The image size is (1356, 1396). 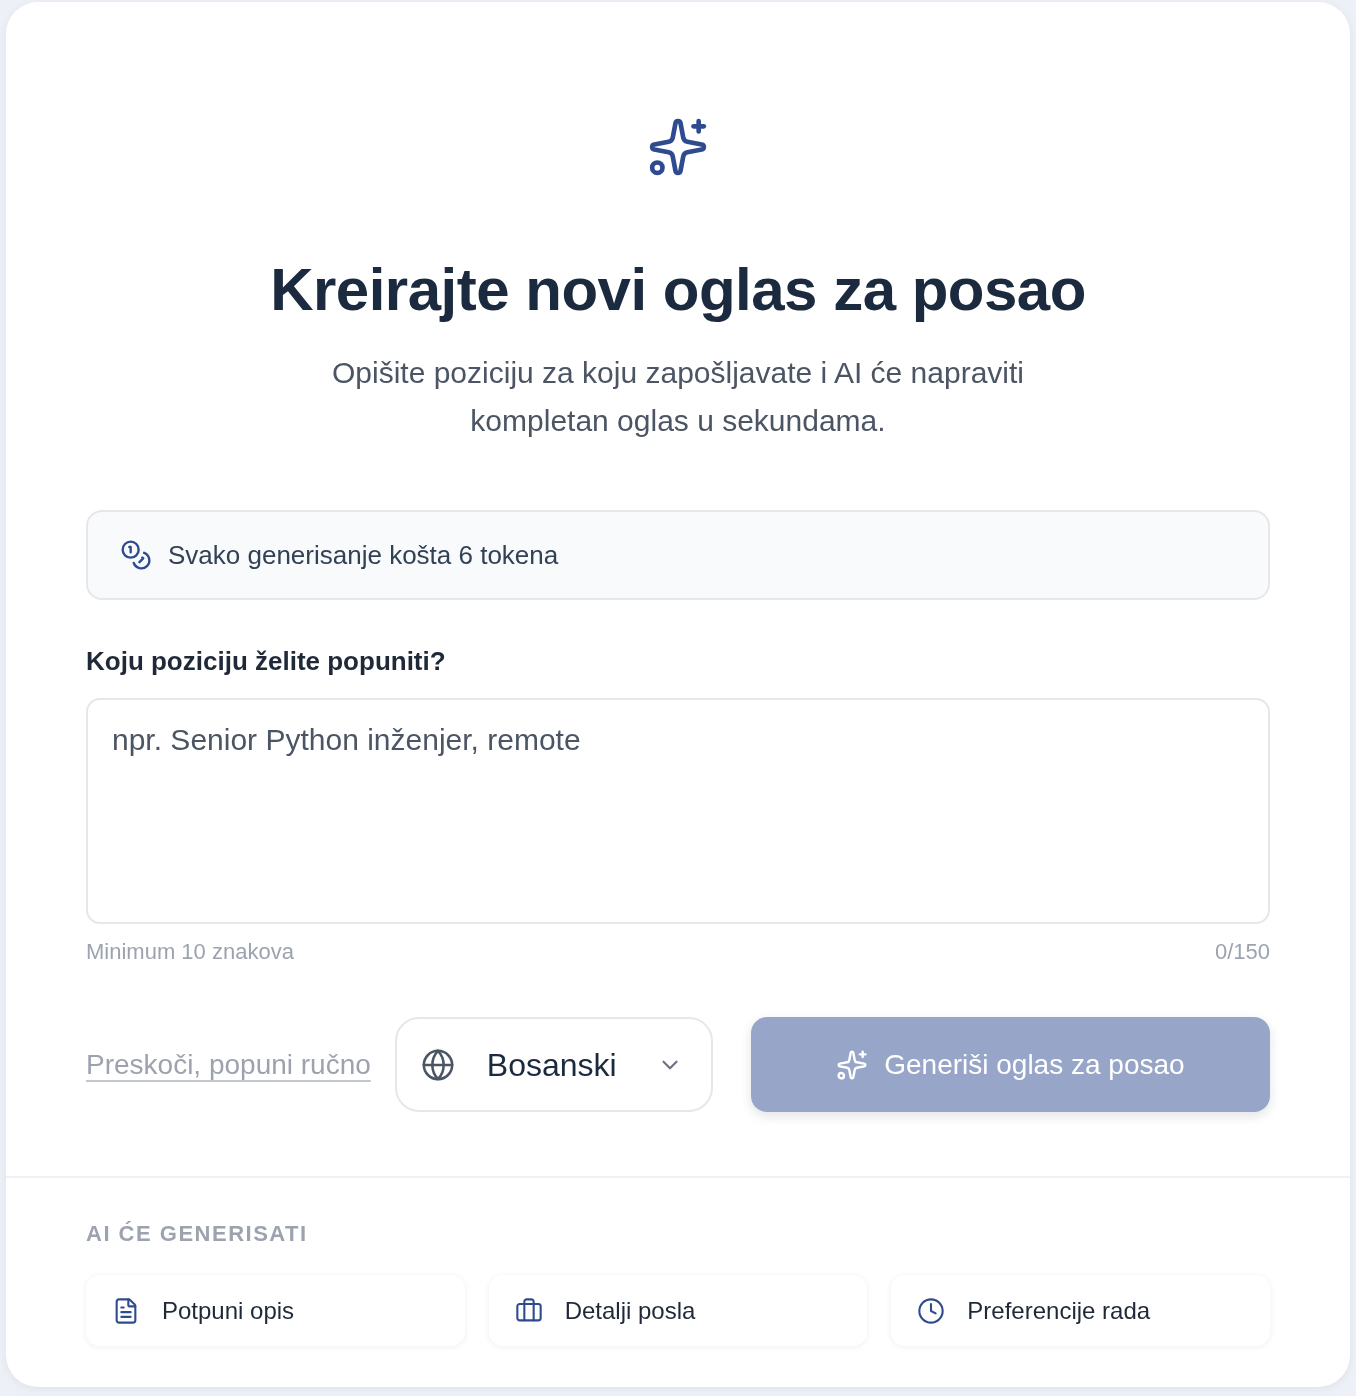 What do you see at coordinates (1242, 952) in the screenshot?
I see `character-counter: 0/150` at bounding box center [1242, 952].